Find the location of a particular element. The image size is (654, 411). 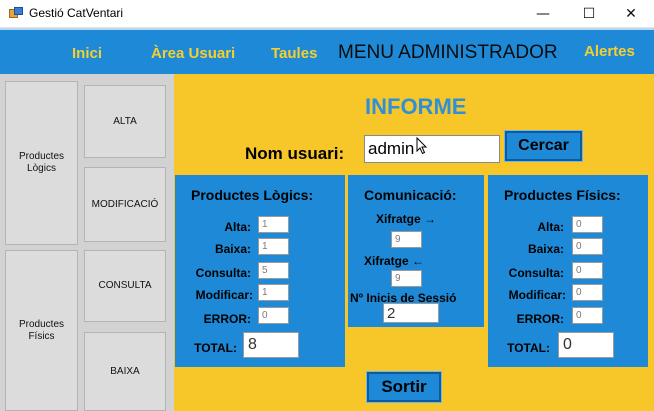

logics-alta-label: Alta: is located at coordinates (237, 227).